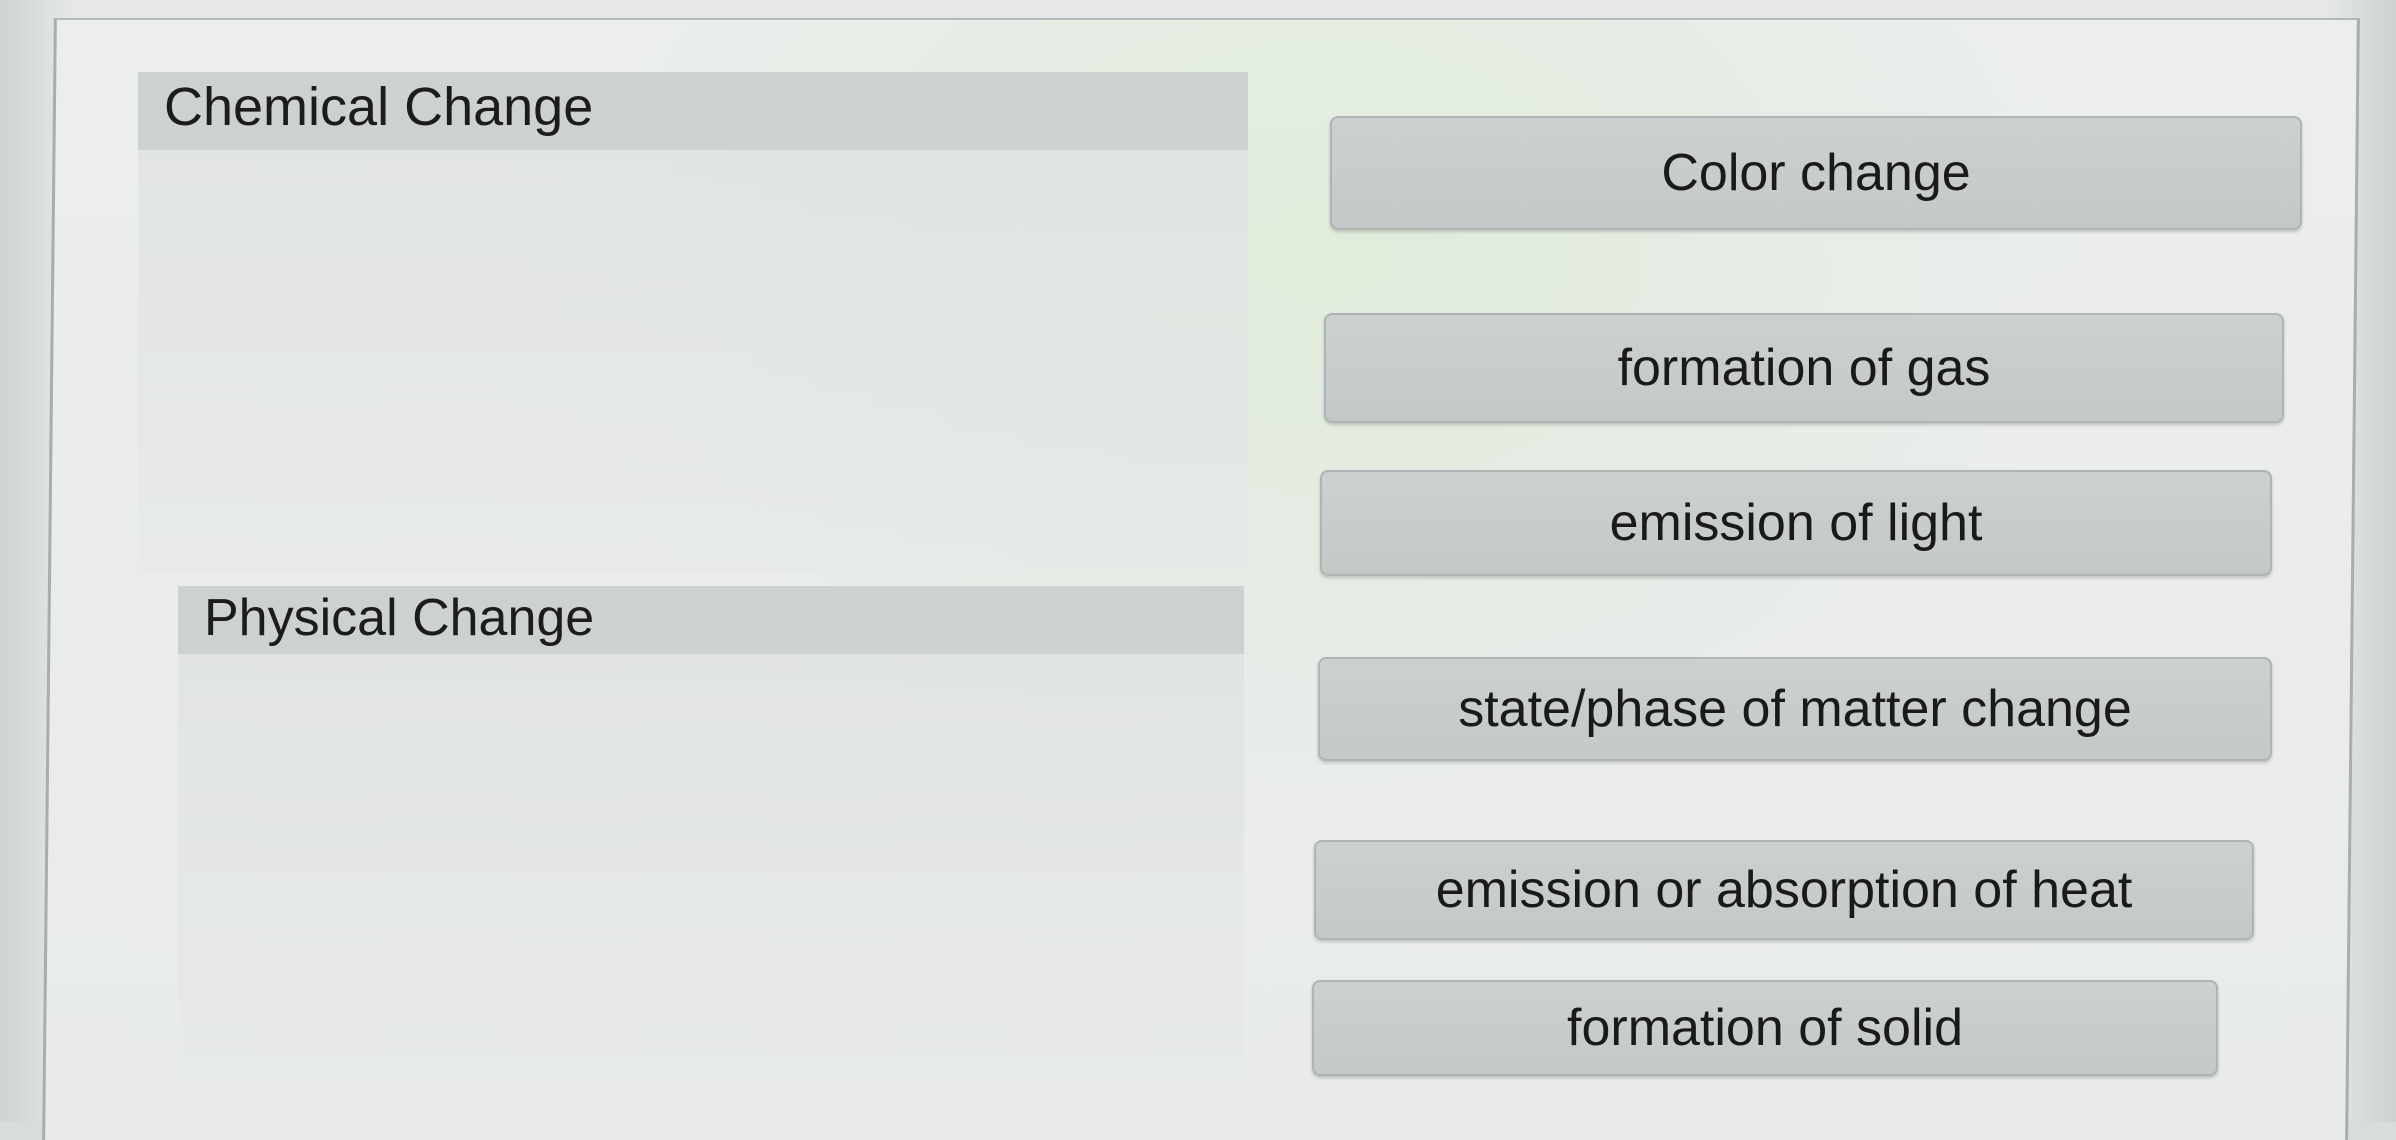 This screenshot has height=1140, width=2396. I want to click on draggable-item-formation-of-gas: formation of gas, so click(1804, 368).